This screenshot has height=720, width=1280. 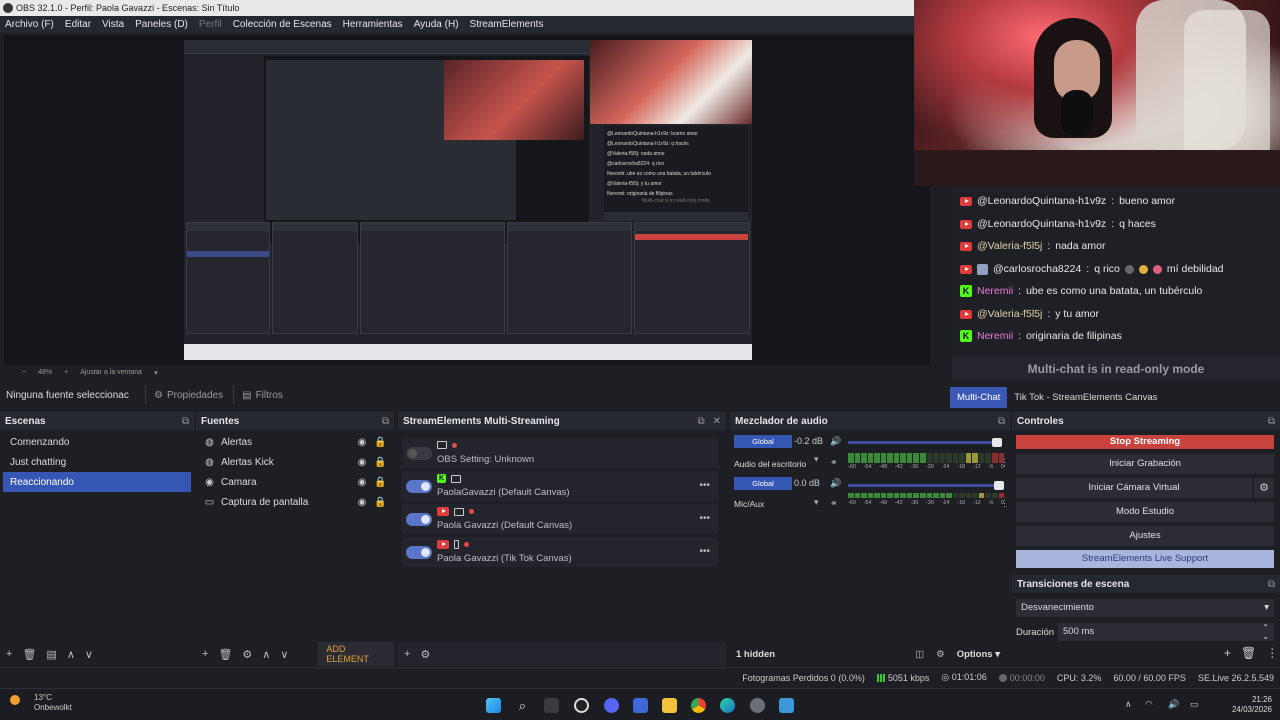 I want to click on transition-select: Desvanecimiento ▾, so click(x=1145, y=608).